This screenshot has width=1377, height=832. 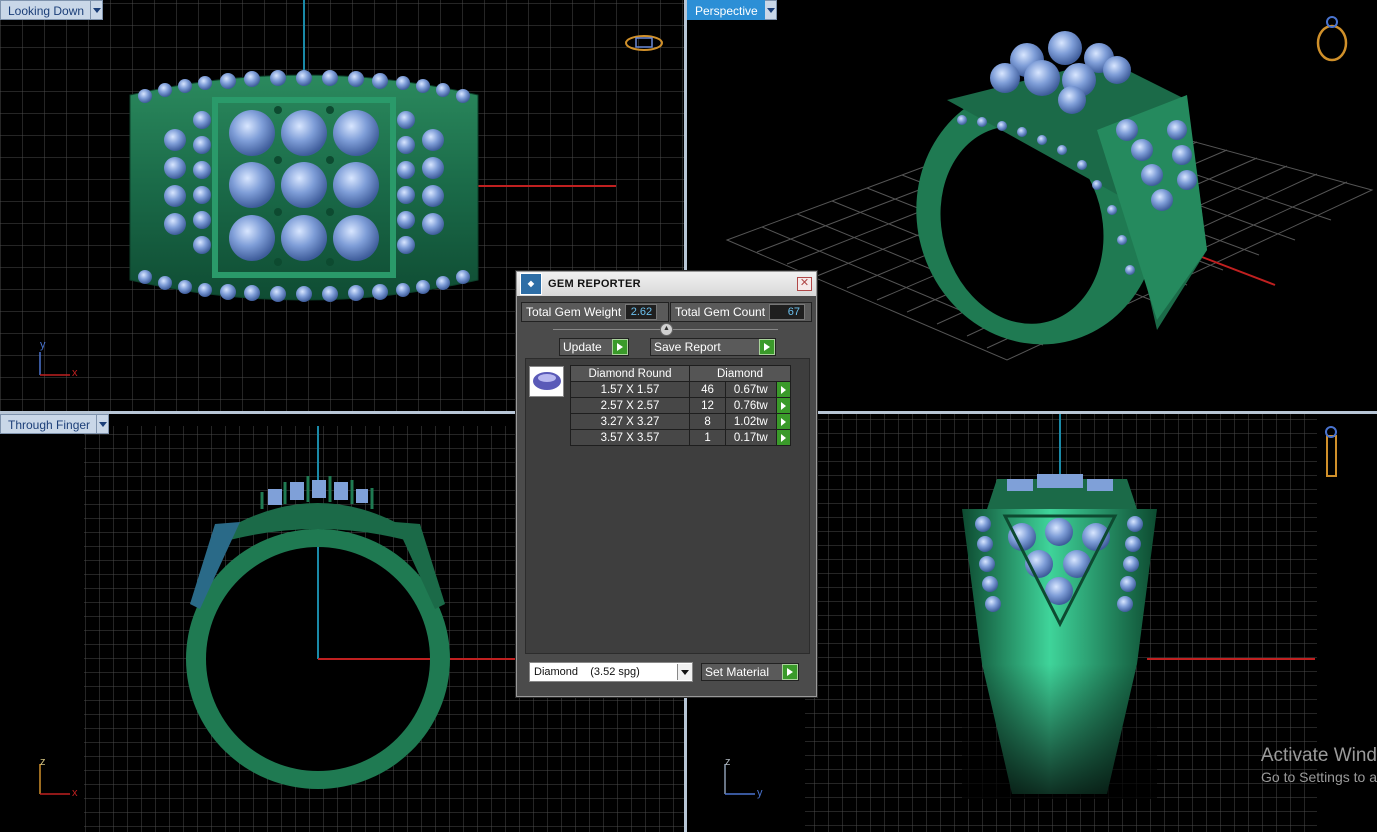 I want to click on total-gem-count-value: 67, so click(x=787, y=312).